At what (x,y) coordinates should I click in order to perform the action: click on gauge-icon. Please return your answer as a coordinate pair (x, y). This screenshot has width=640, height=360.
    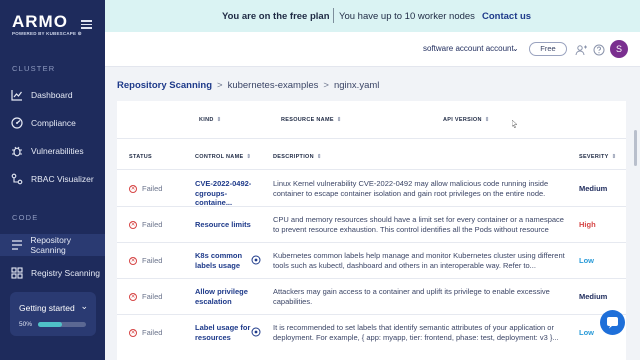
    Looking at the image, I should click on (17, 123).